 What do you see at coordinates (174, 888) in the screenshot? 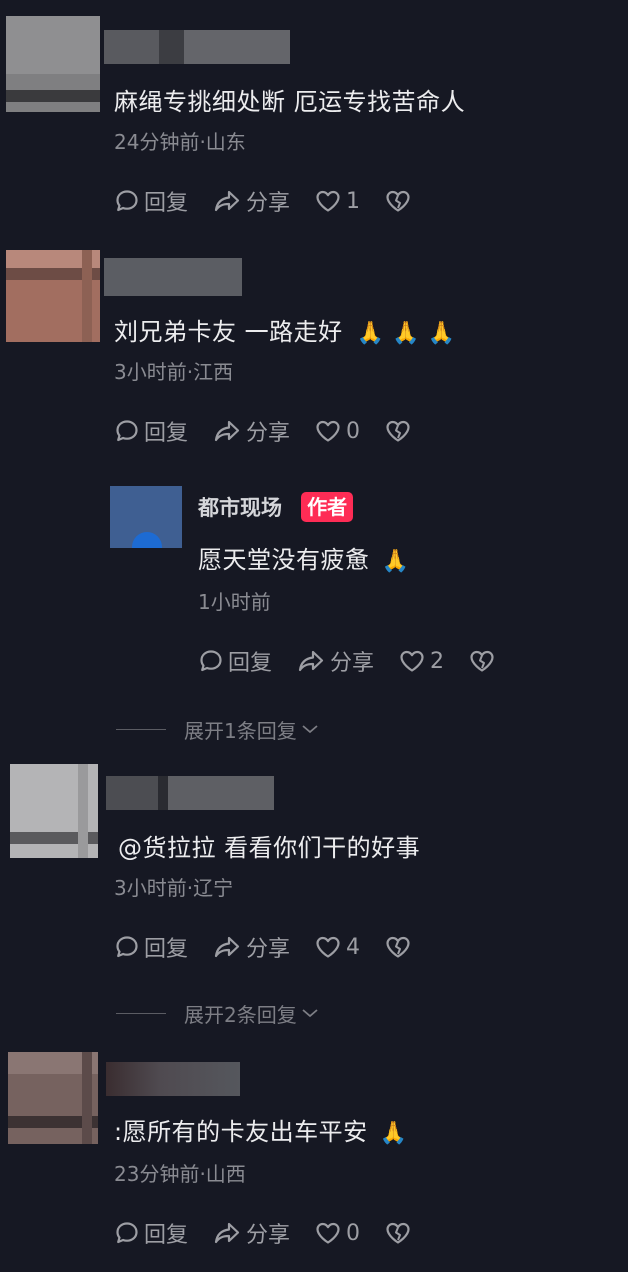
I see `comment-meta: 3小时前·辽宁` at bounding box center [174, 888].